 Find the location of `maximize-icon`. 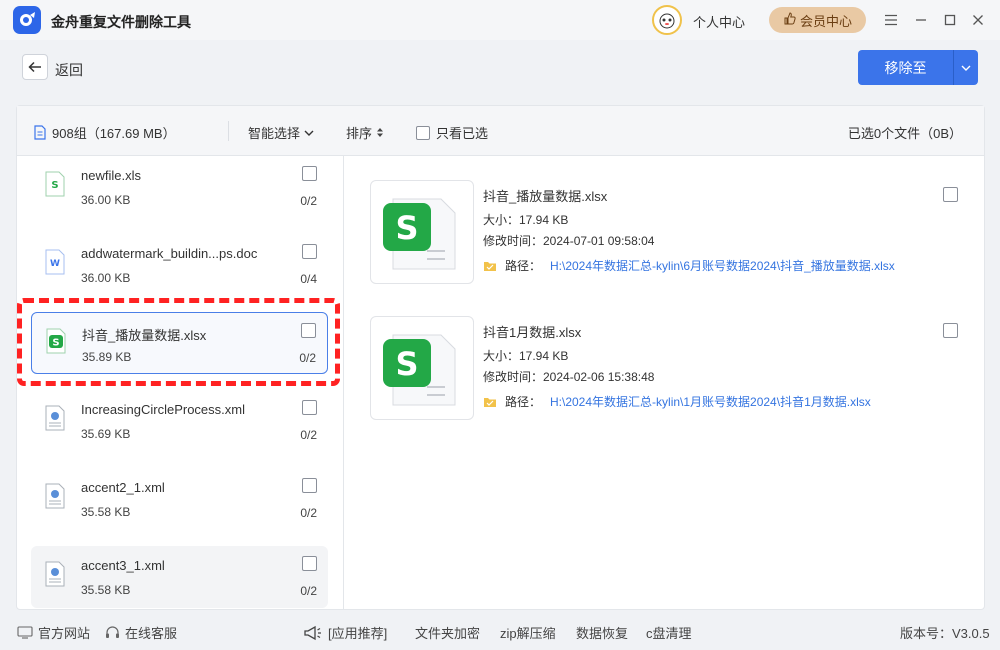

maximize-icon is located at coordinates (950, 20).